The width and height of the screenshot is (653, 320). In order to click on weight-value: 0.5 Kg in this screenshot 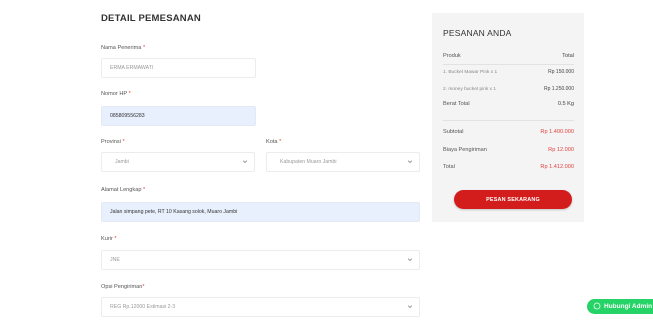, I will do `click(565, 104)`.